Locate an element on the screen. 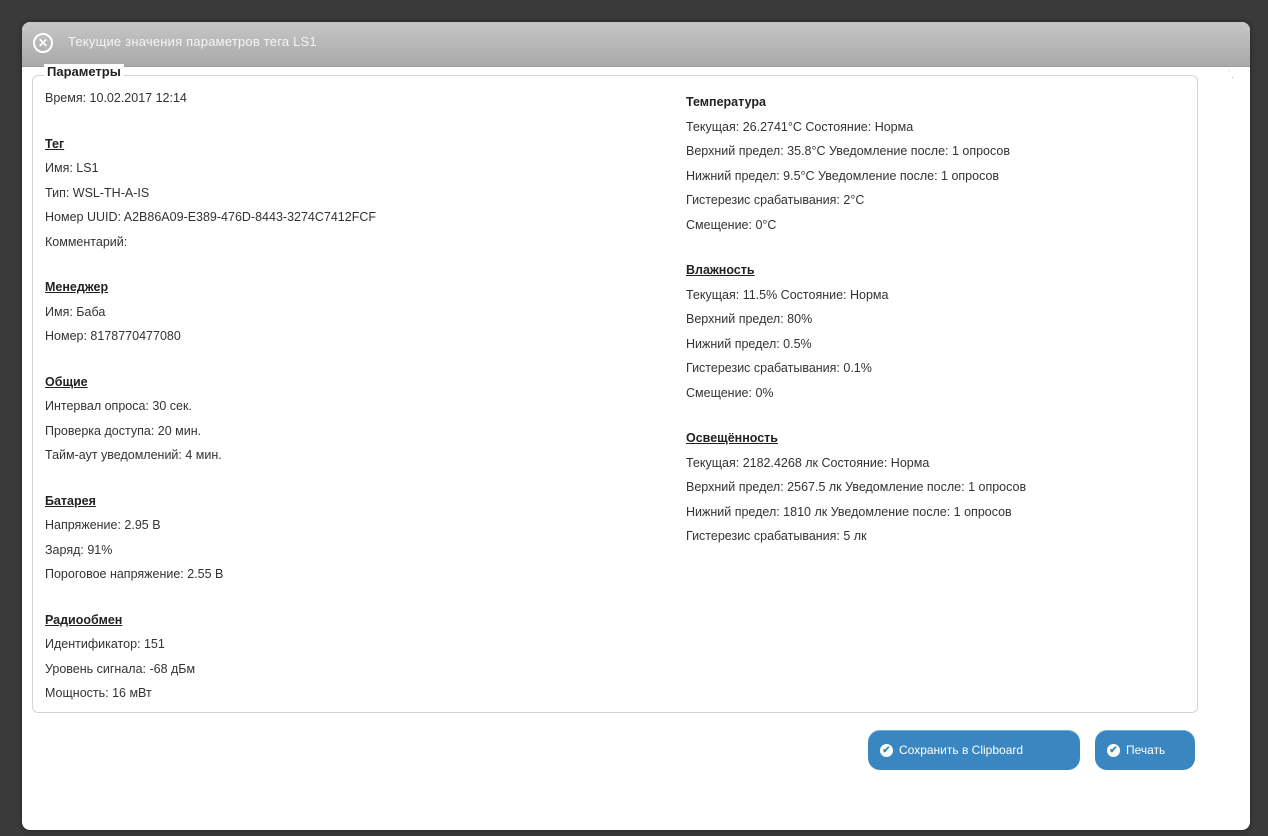 Image resolution: width=1268 pixels, height=836 pixels. hum-lower: Нижний предел: 0.5% is located at coordinates (749, 343).